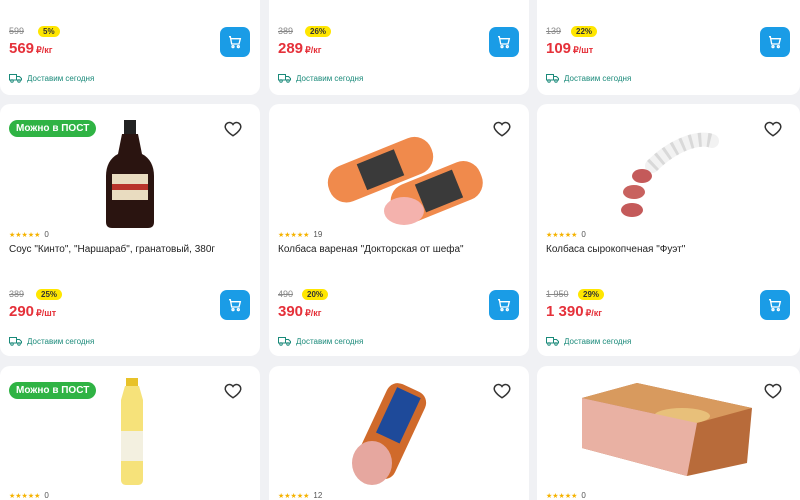  I want to click on product-card: Можно в ПОСТ ★★★★★ 0, so click(130, 433).